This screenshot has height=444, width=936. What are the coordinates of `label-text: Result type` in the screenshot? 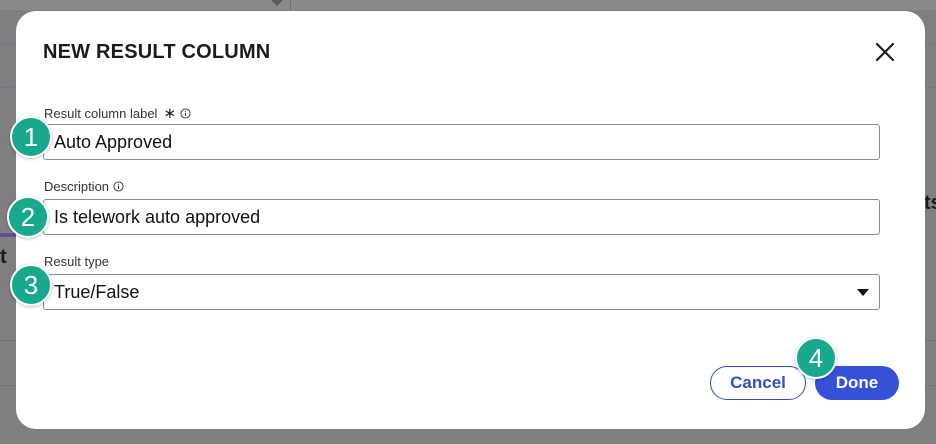 It's located at (77, 261).